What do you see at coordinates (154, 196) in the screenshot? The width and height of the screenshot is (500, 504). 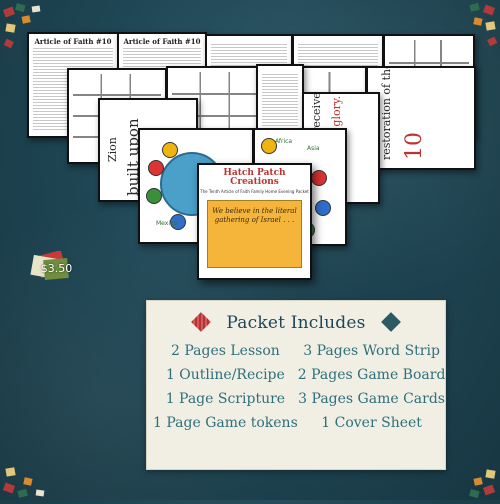 I see `board-space-green` at bounding box center [154, 196].